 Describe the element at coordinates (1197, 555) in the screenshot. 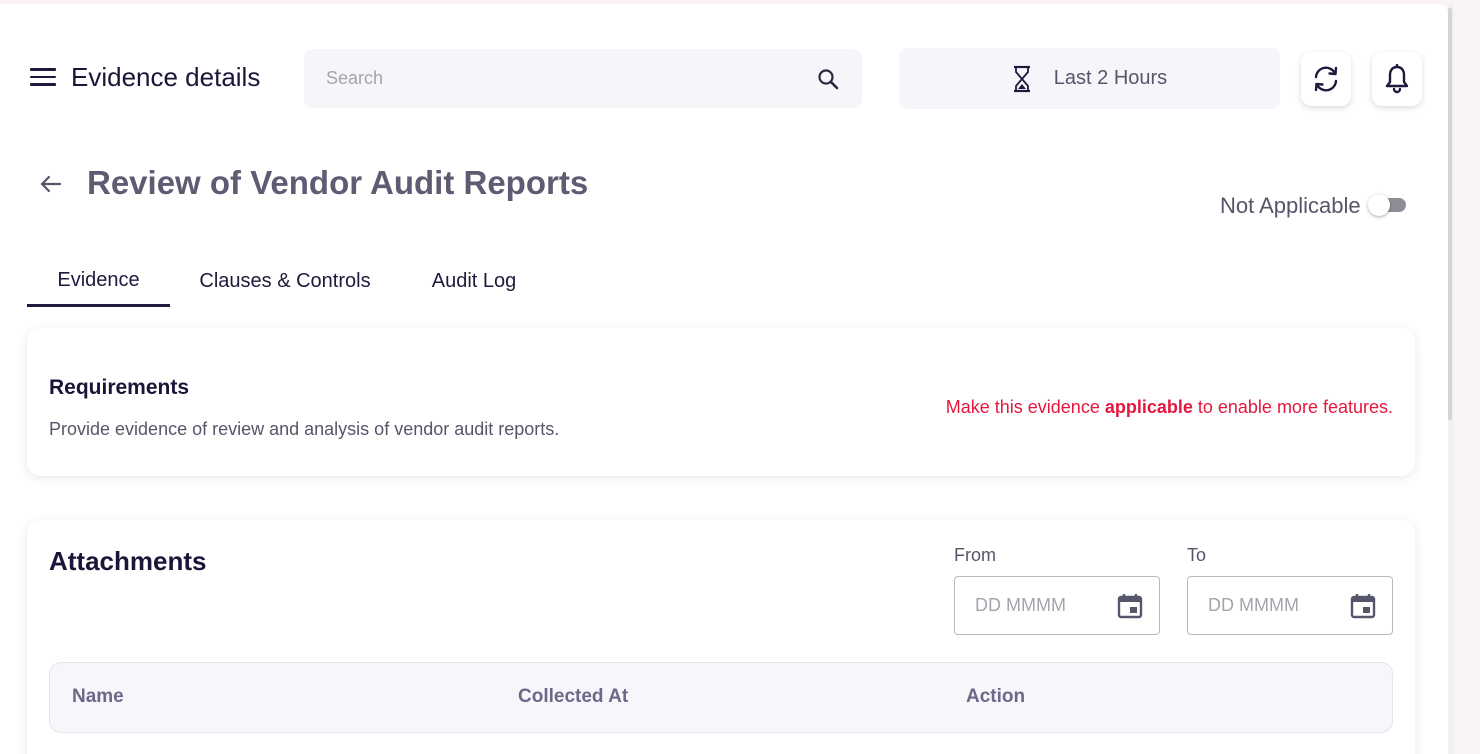

I see `to-label: To` at that location.